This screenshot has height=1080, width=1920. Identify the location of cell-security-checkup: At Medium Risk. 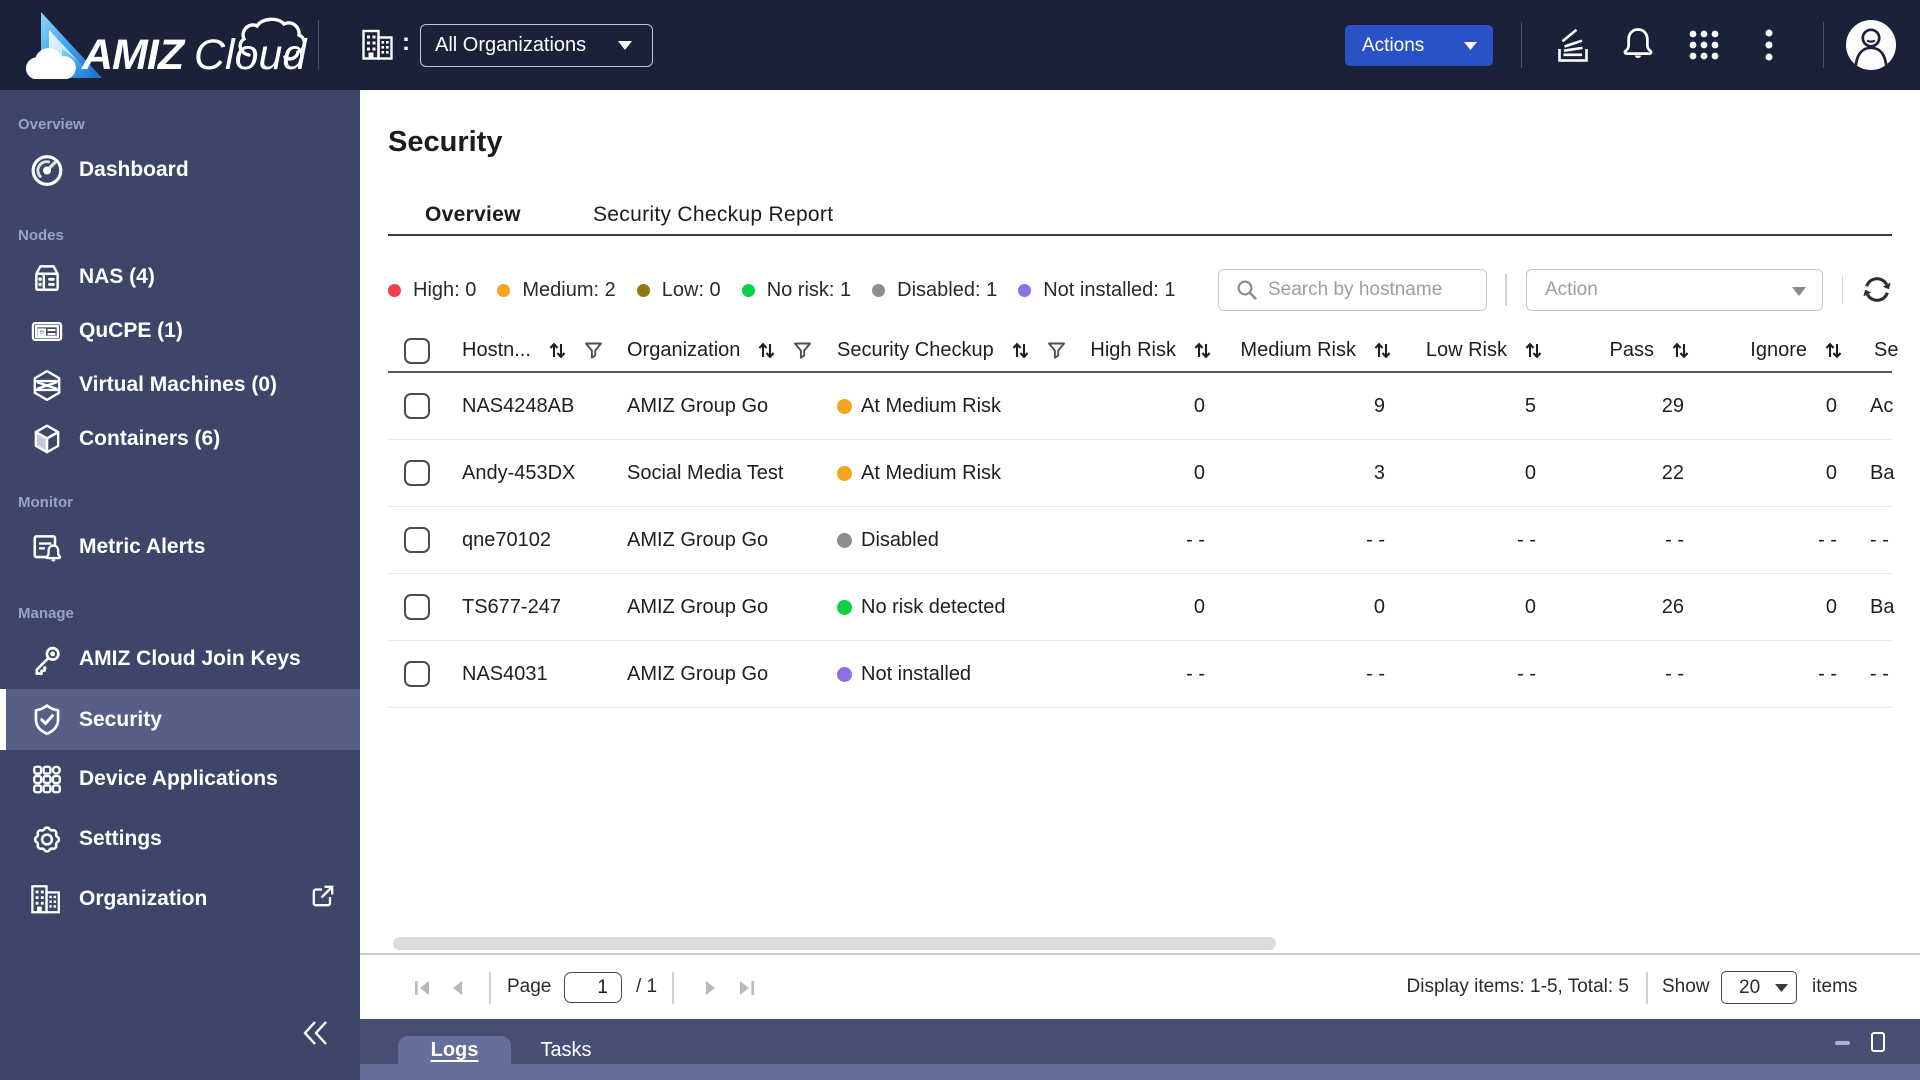
(919, 406).